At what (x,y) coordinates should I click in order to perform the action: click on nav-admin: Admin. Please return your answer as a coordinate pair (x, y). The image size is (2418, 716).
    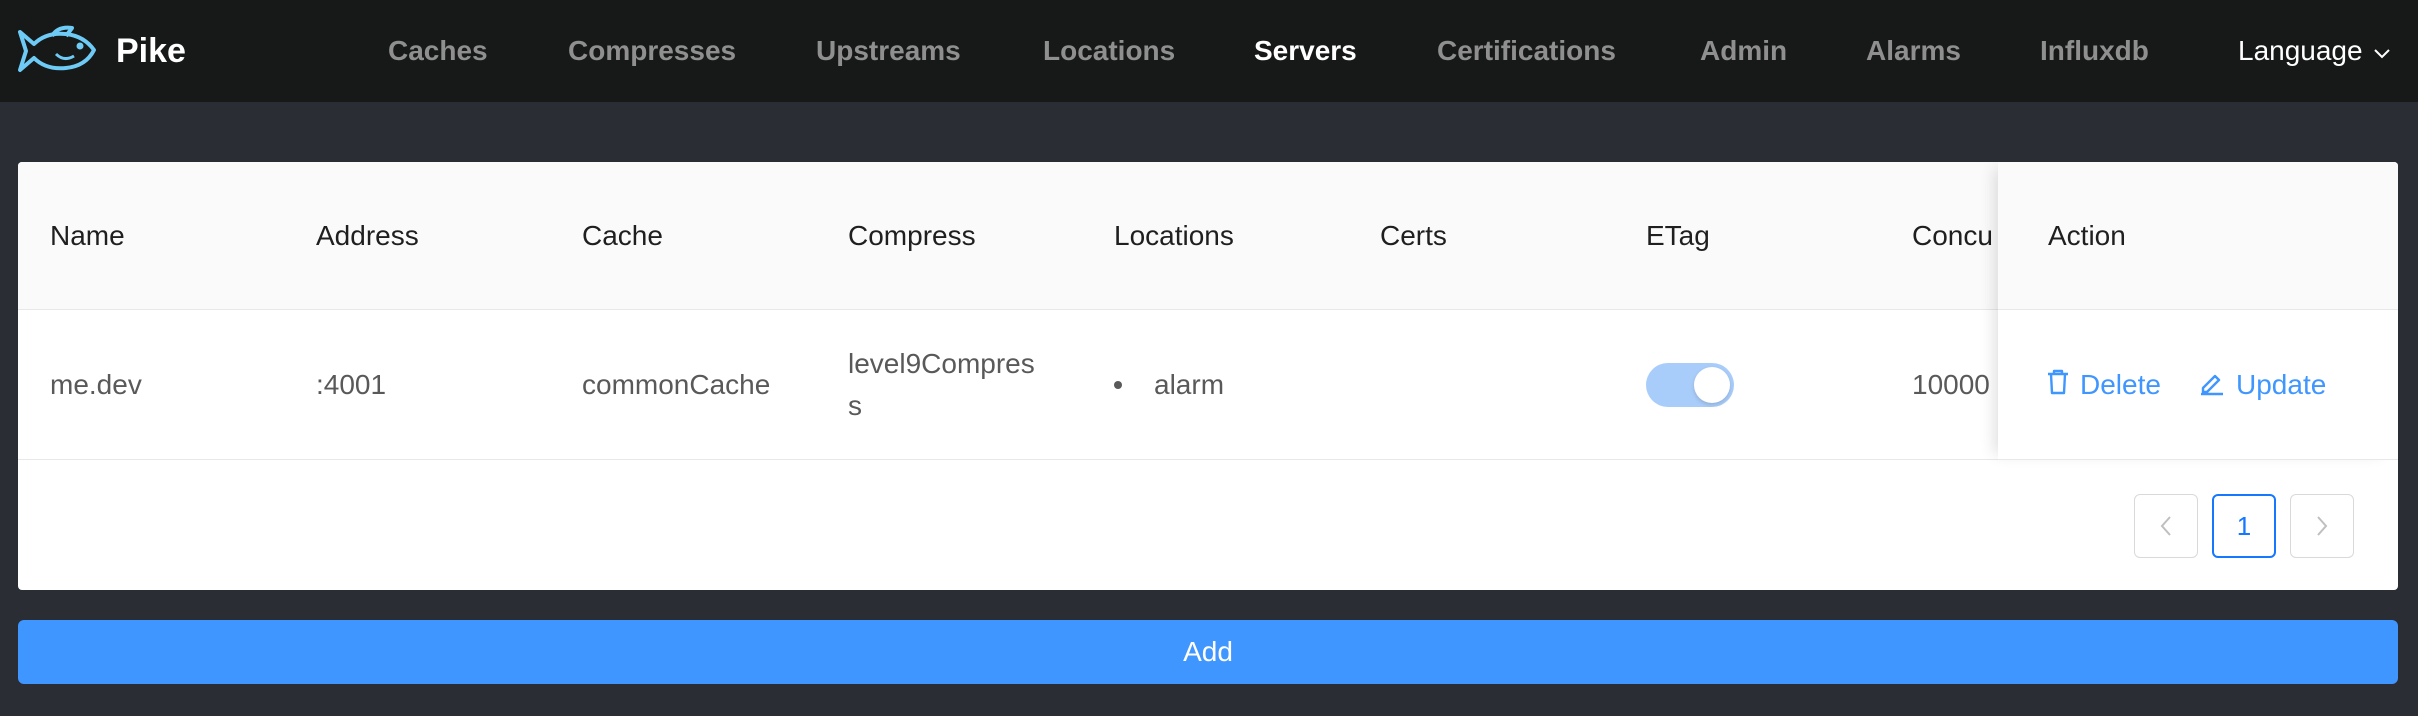
    Looking at the image, I should click on (1743, 51).